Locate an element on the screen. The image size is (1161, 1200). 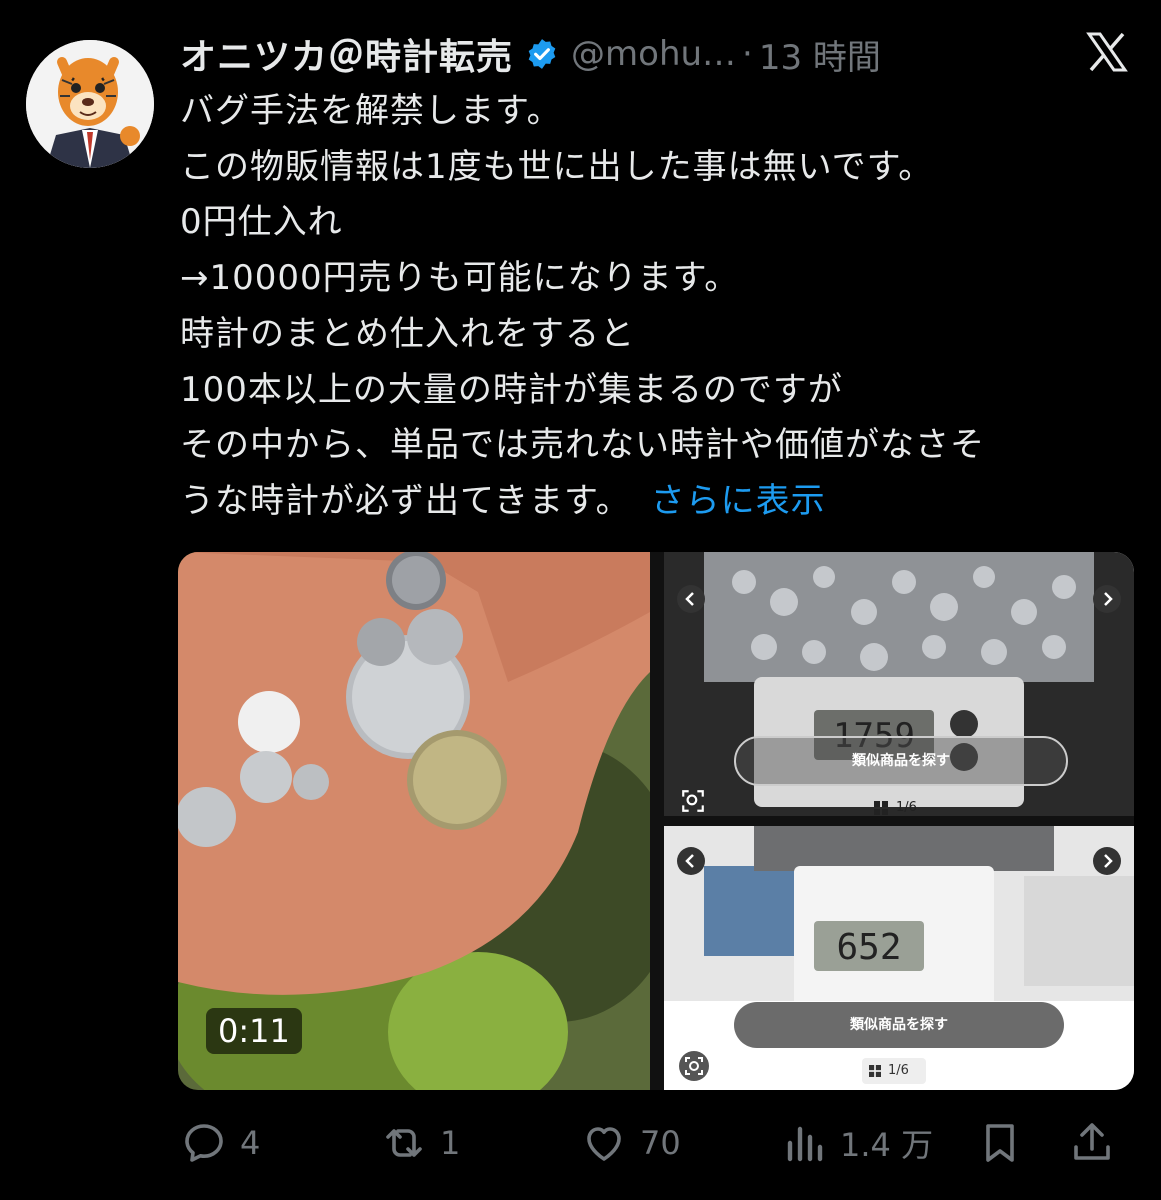
reply-button: 4 is located at coordinates (280, 1143).